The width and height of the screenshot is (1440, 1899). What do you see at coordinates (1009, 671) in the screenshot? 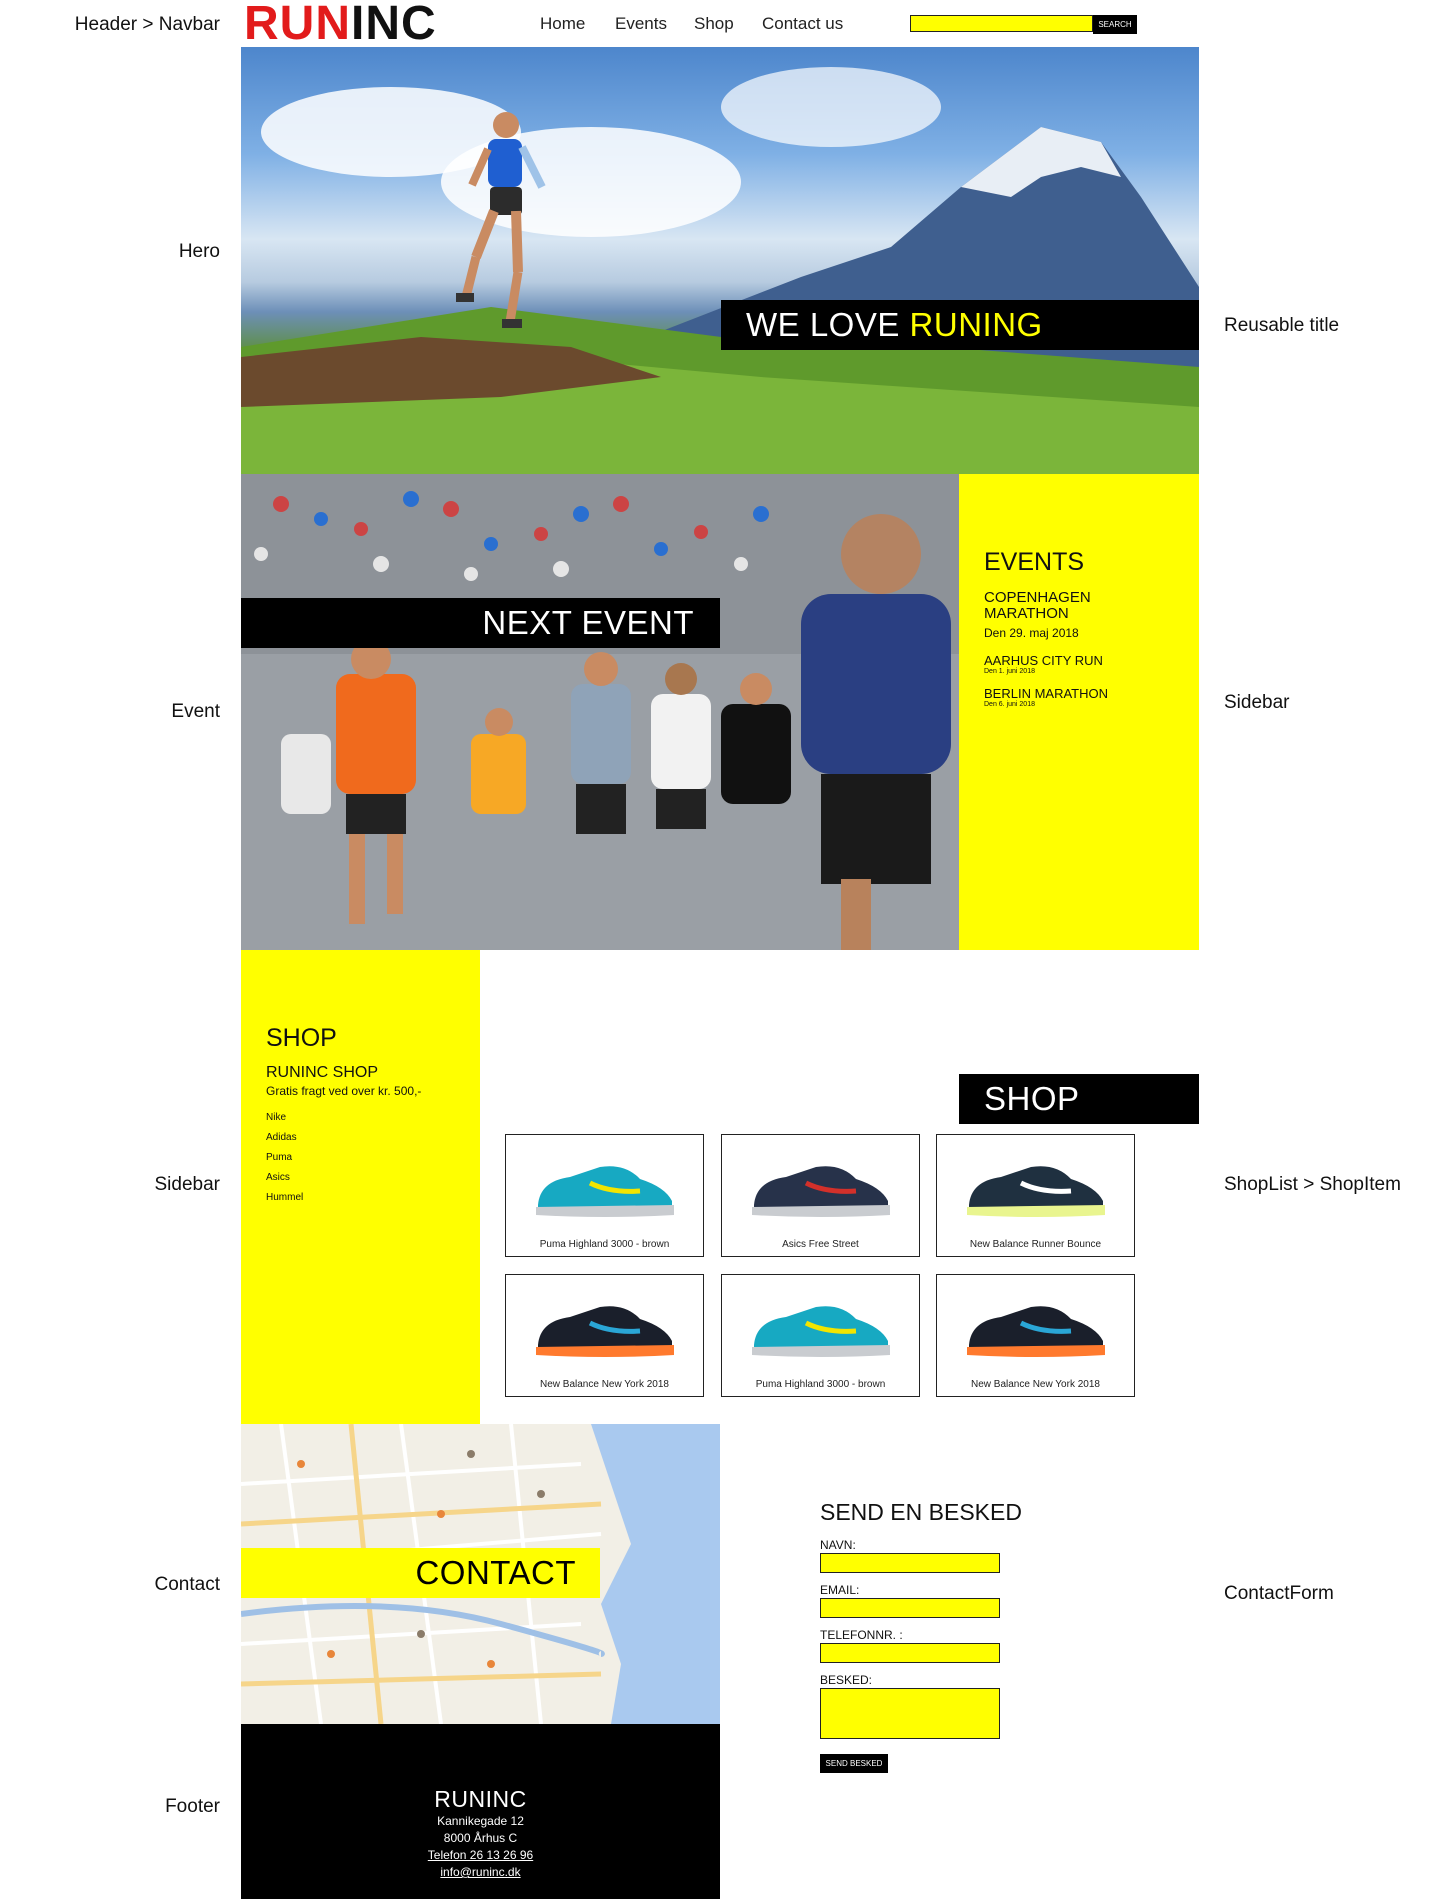
I see `event-item-date: Den 1. juni 2018` at bounding box center [1009, 671].